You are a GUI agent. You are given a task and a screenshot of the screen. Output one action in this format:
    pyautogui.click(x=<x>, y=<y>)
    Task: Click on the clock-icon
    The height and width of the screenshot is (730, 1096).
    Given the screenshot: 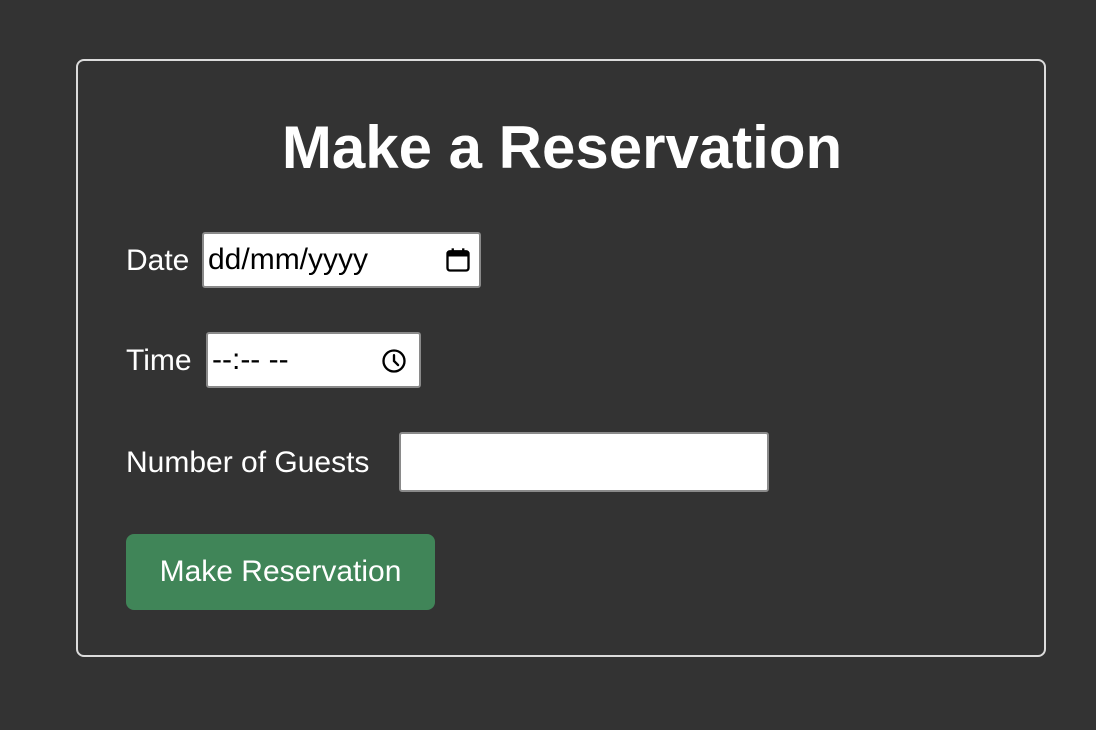 What is the action you would take?
    pyautogui.click(x=394, y=361)
    